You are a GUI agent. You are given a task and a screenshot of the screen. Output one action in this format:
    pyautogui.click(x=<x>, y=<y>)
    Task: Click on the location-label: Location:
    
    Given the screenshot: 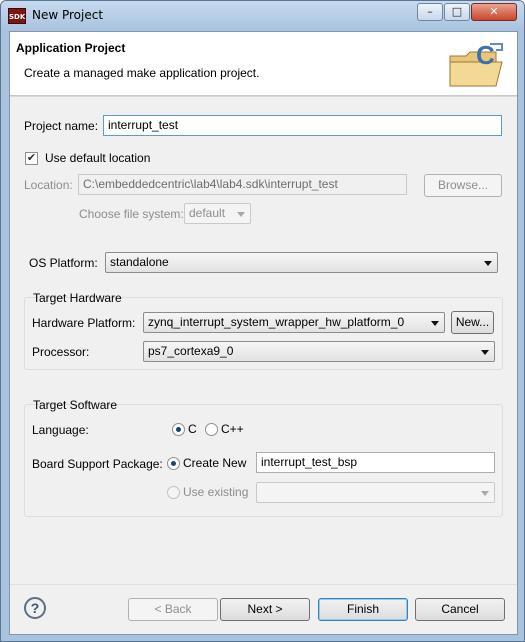 What is the action you would take?
    pyautogui.click(x=48, y=185)
    